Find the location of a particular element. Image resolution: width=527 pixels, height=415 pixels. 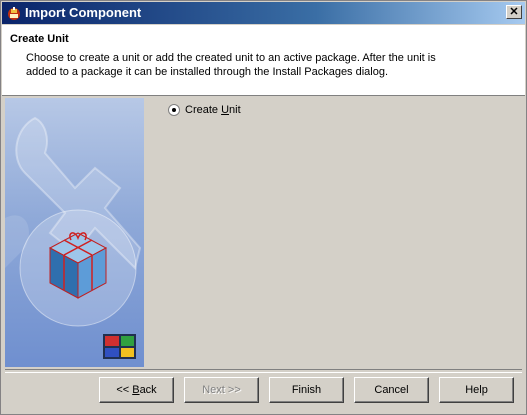

finish-button: Finish is located at coordinates (306, 390).